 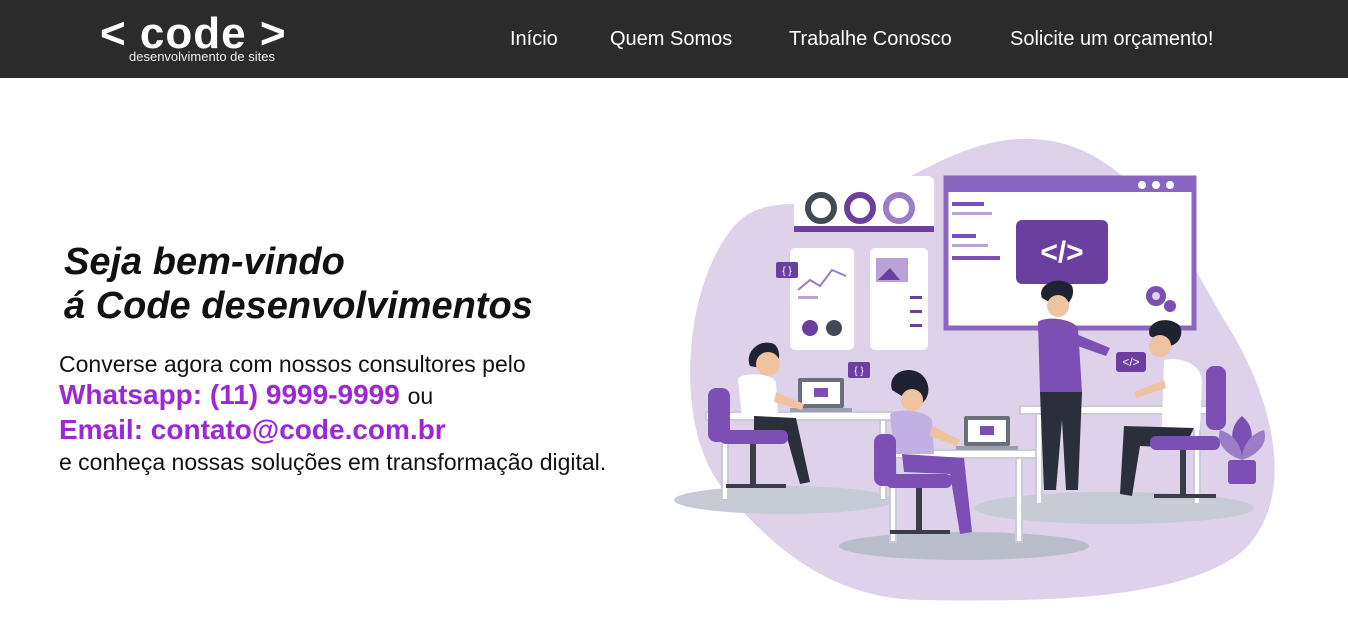 I want to click on braces-tag-center: { }, so click(x=859, y=370).